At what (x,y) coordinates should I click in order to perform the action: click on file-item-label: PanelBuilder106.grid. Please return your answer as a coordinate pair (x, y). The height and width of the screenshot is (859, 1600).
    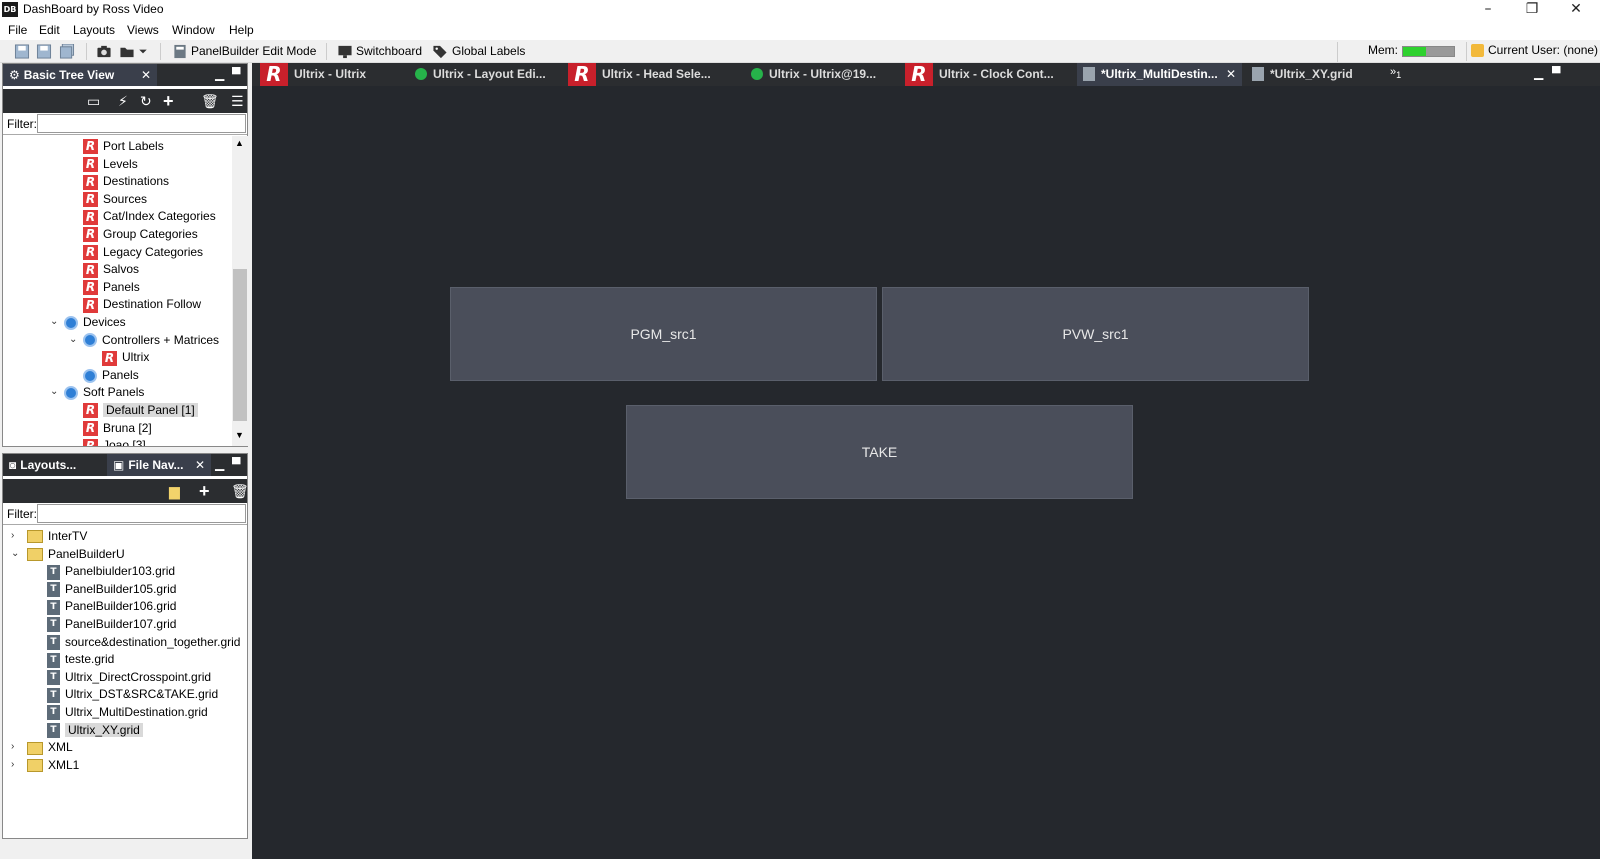
    Looking at the image, I should click on (121, 606).